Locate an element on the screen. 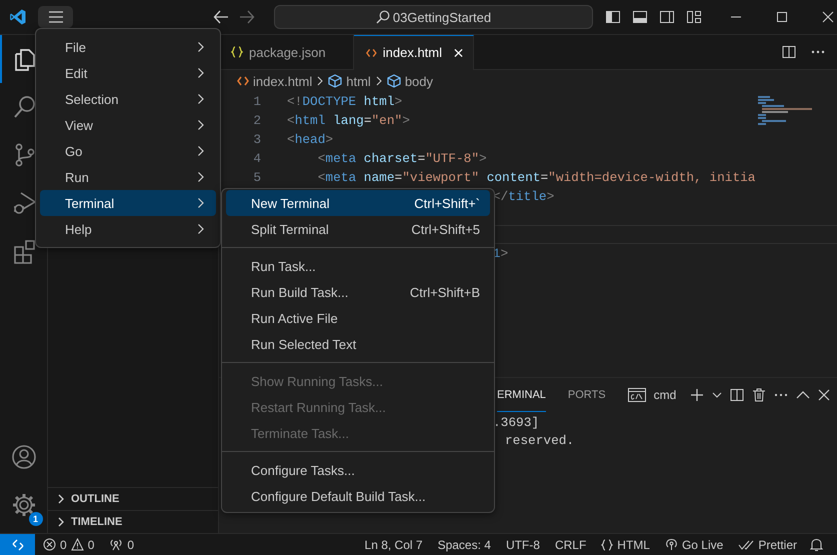  split-terminal-icon is located at coordinates (737, 395).